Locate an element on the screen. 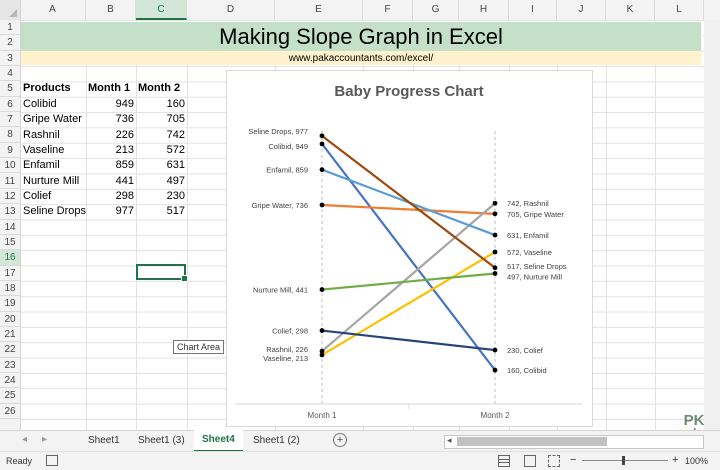  row-header-7: 7 is located at coordinates (10, 120).